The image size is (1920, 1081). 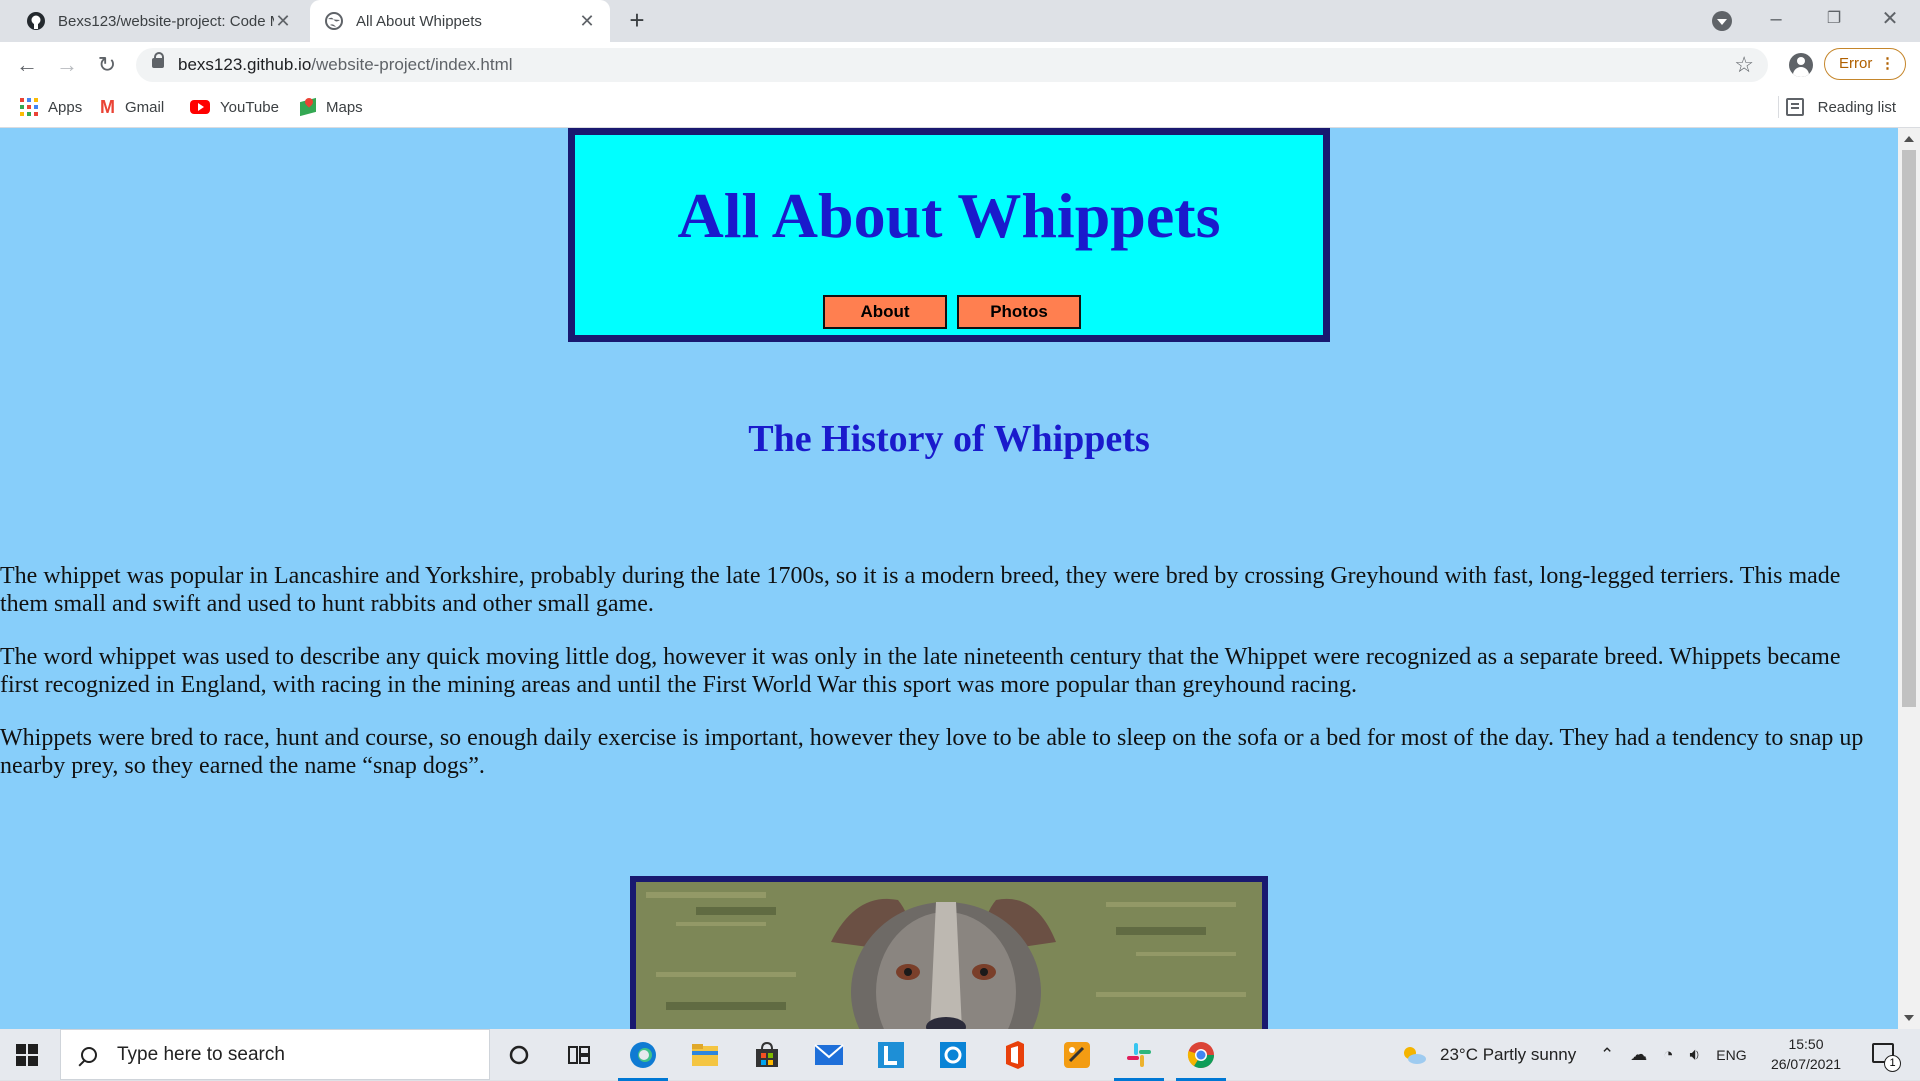 What do you see at coordinates (949, 955) in the screenshot?
I see `whippet-photo-image` at bounding box center [949, 955].